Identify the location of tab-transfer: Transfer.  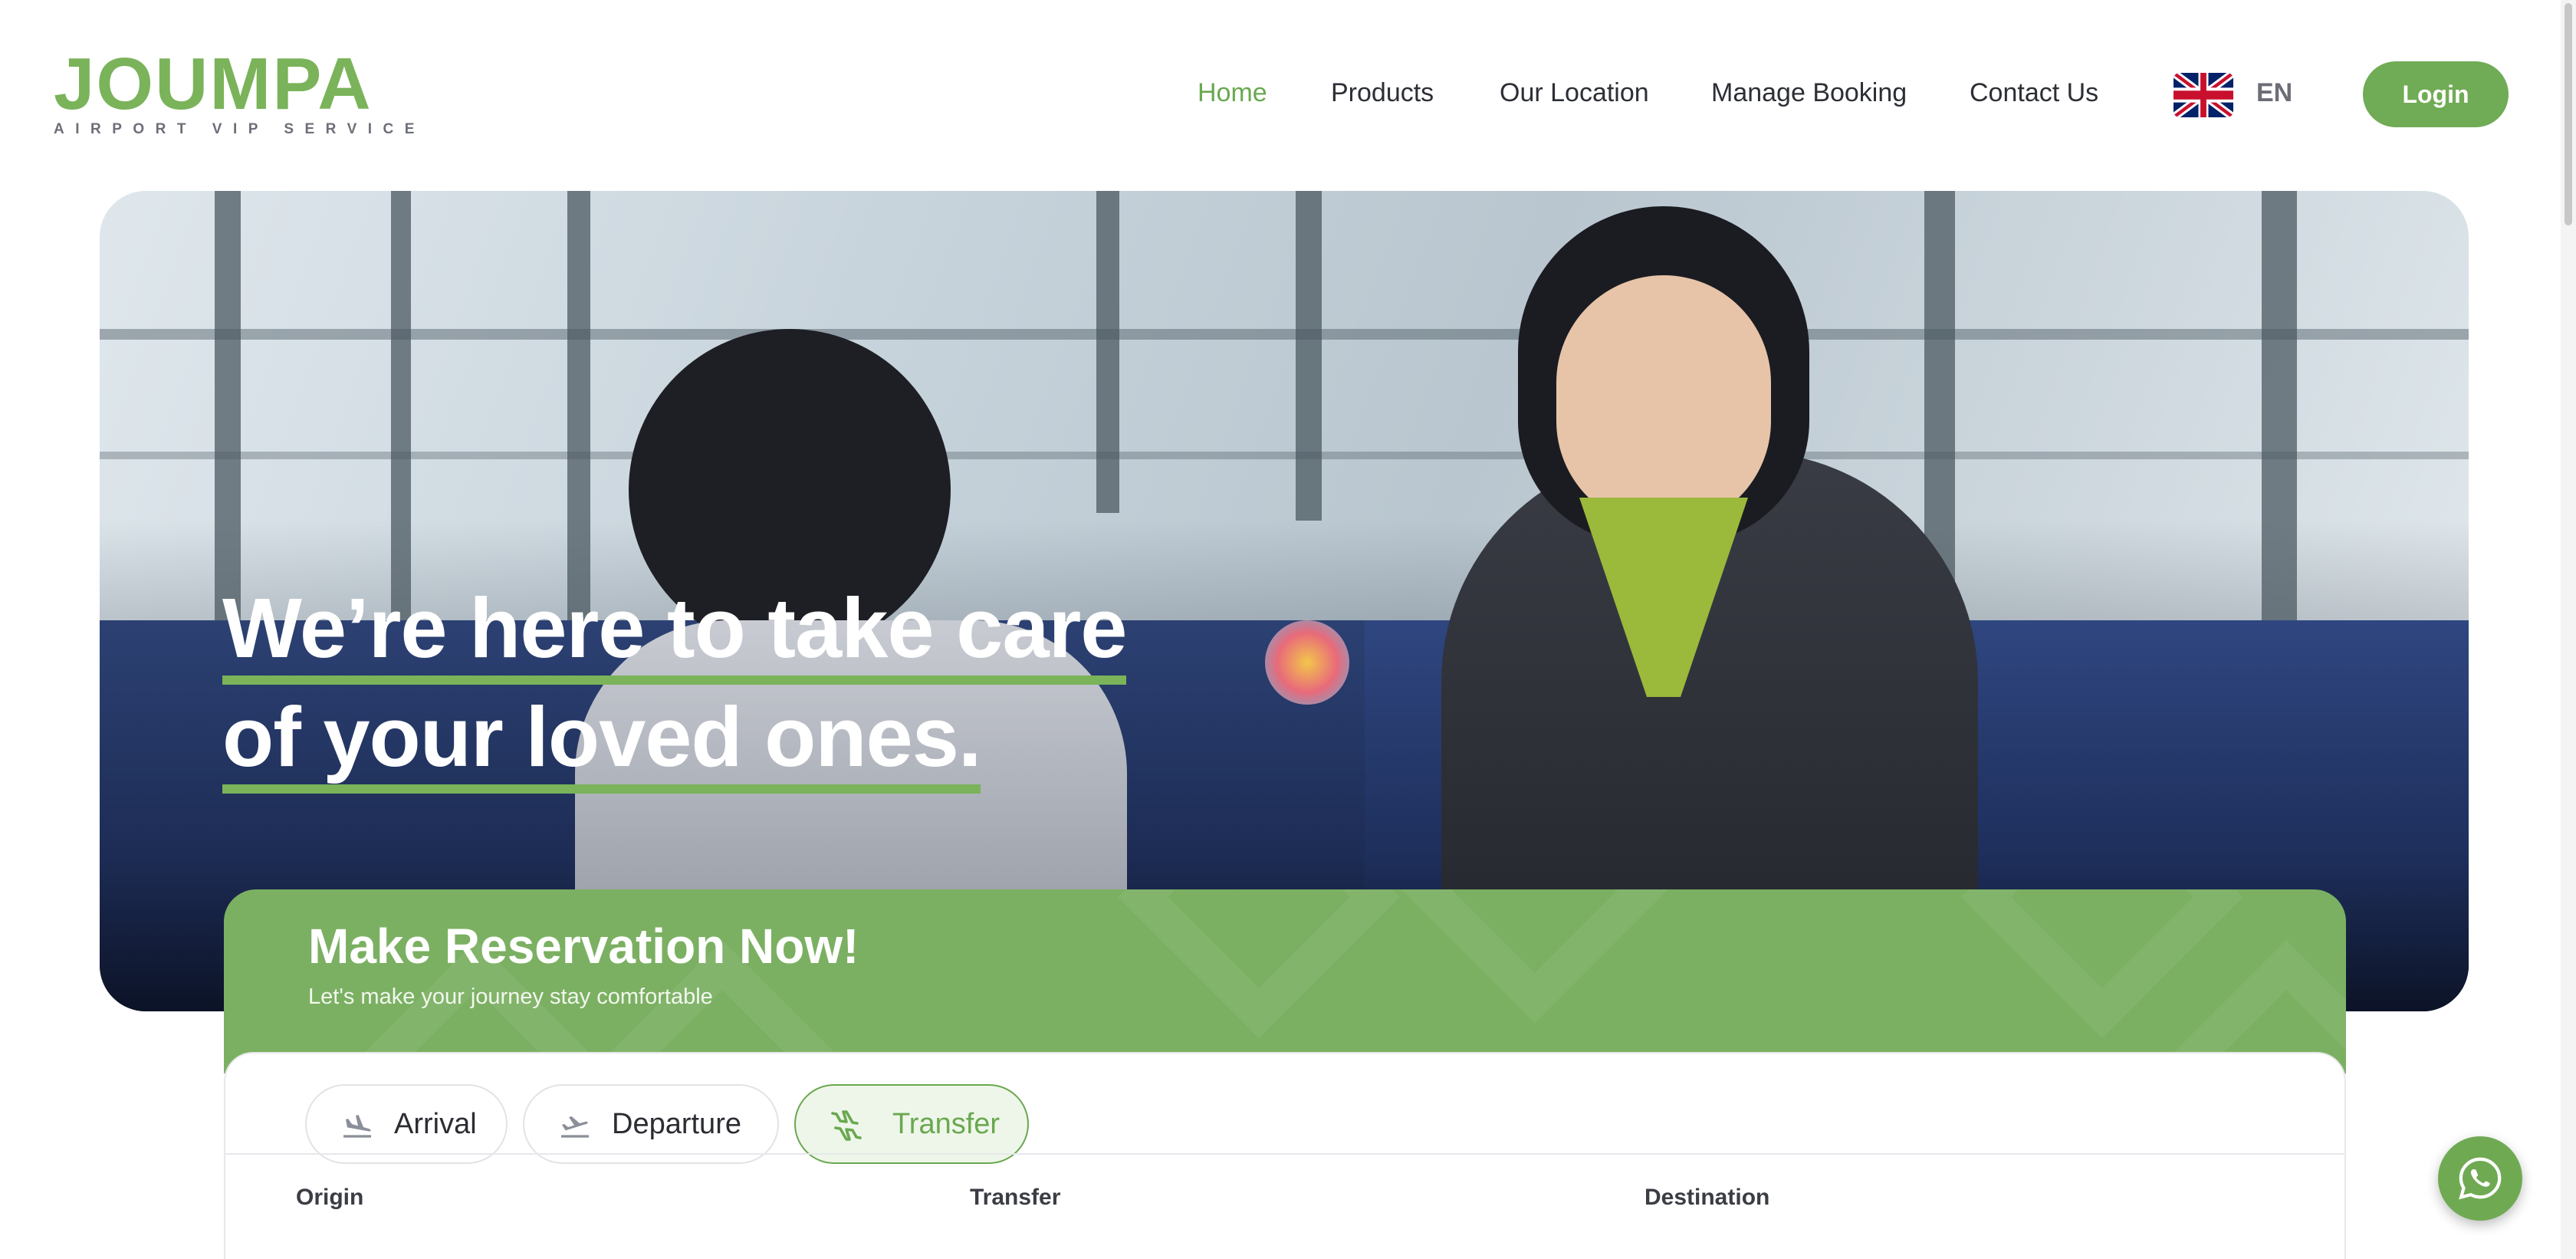
(912, 1124).